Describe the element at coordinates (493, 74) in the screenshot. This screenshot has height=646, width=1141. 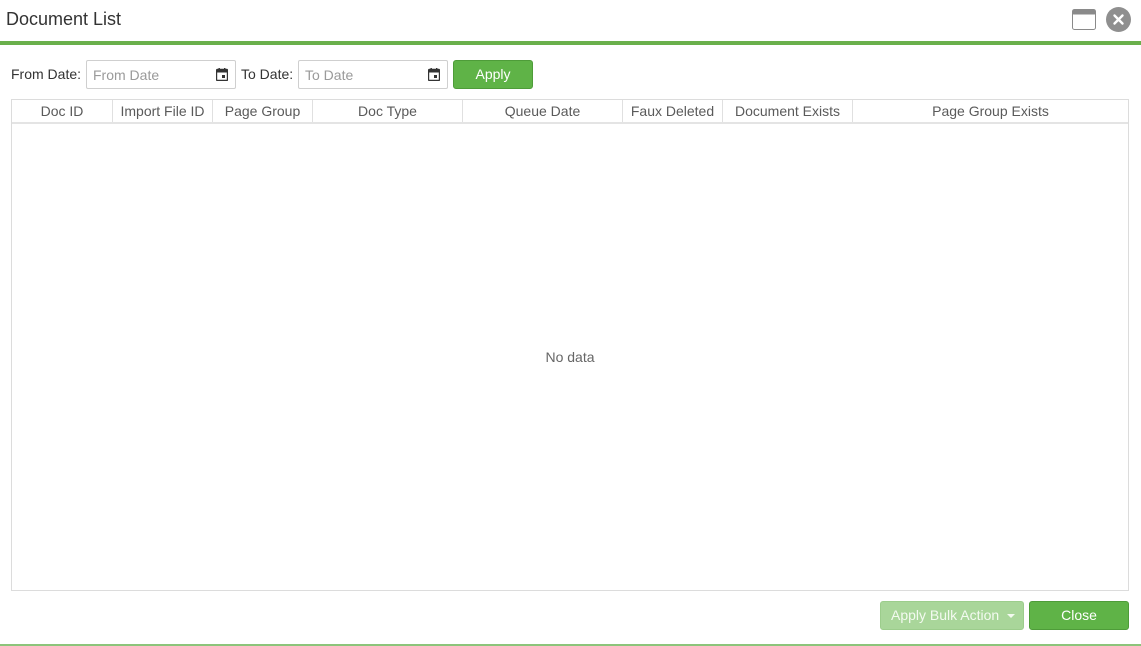
I see `apply-filter-button: Apply` at that location.